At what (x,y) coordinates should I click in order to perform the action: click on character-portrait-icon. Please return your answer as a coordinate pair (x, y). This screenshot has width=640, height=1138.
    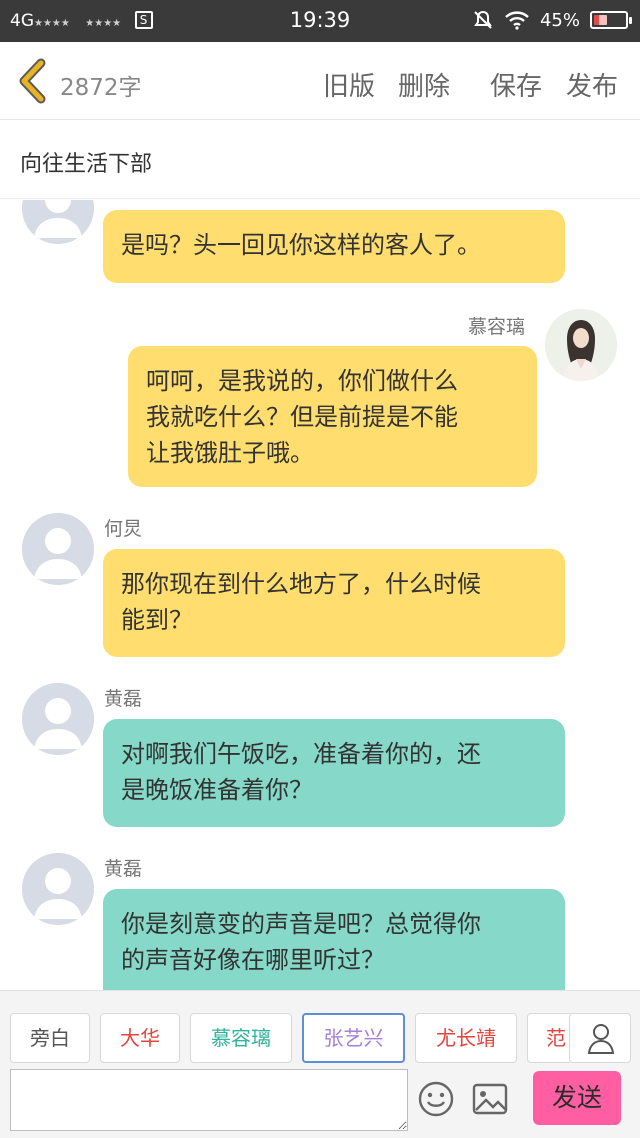
    Looking at the image, I should click on (581, 345).